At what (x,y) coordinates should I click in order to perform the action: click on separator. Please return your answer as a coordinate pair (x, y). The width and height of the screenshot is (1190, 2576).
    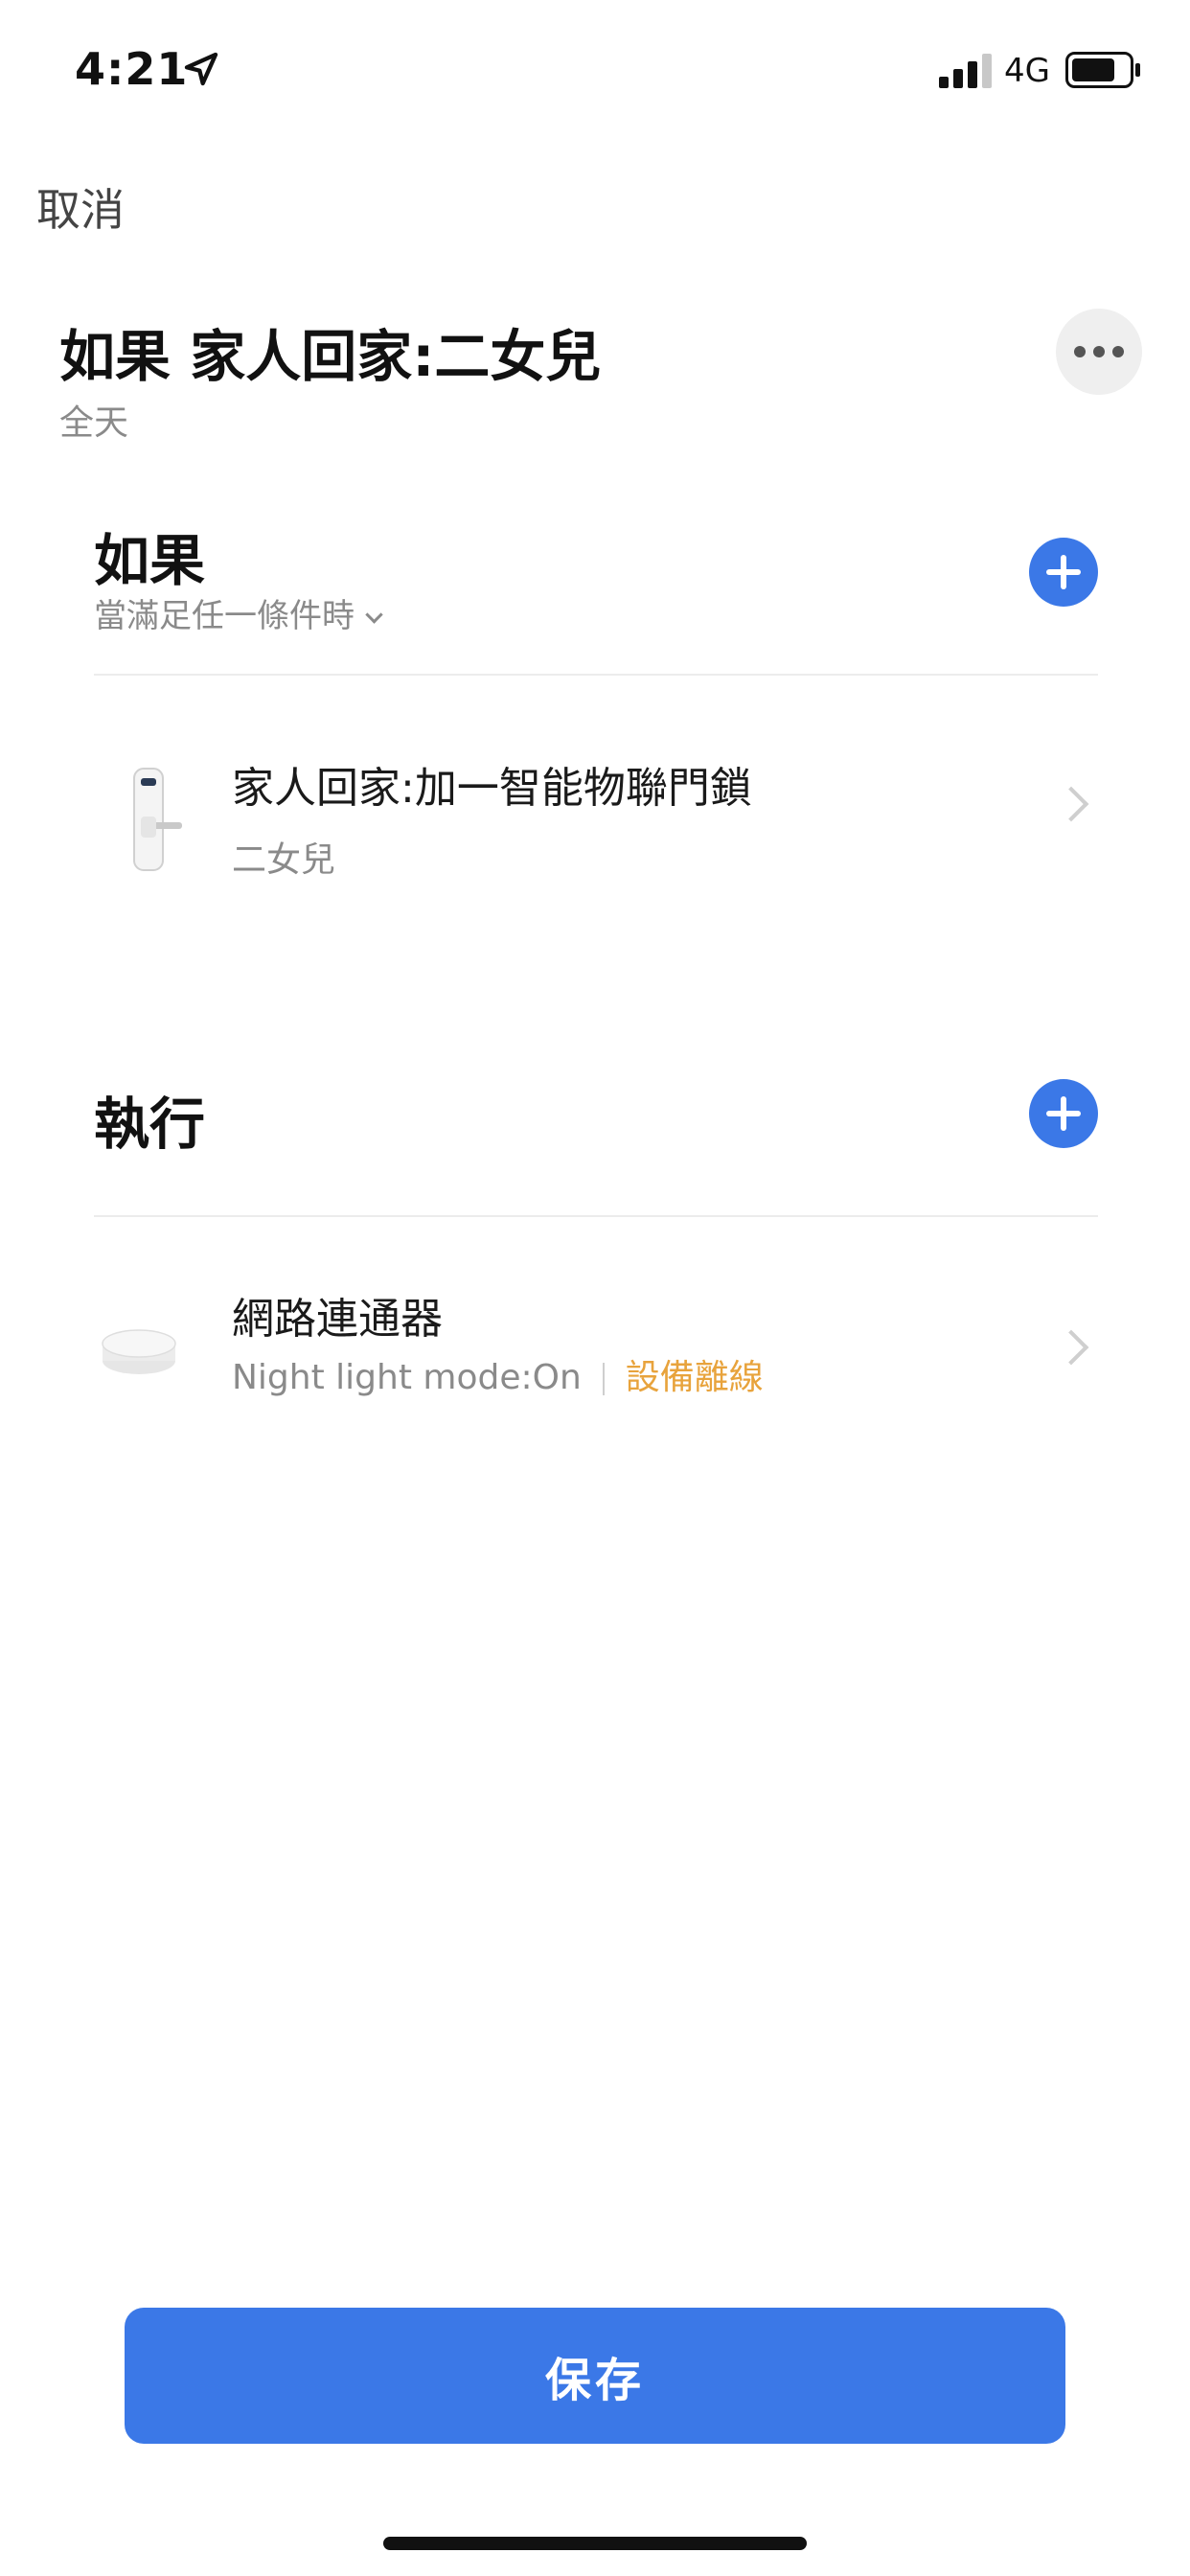
    Looking at the image, I should click on (604, 1379).